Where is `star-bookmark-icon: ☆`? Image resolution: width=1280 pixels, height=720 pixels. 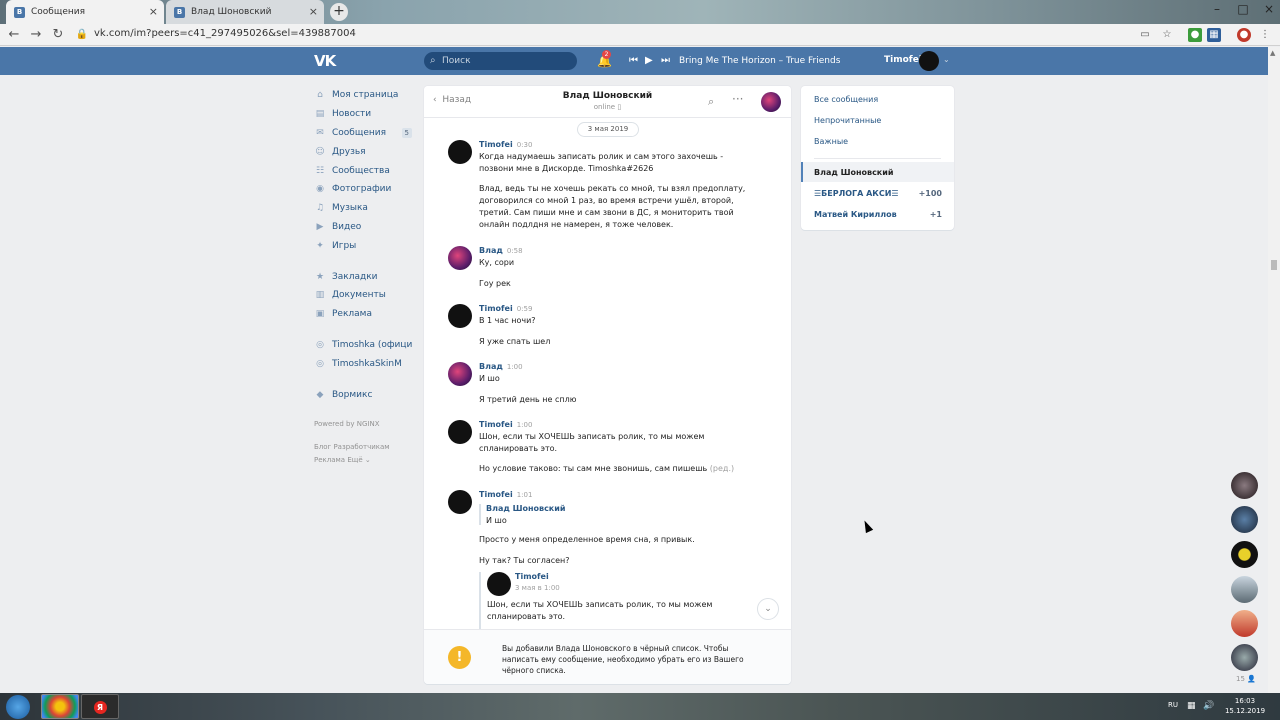
star-bookmark-icon: ☆ is located at coordinates (1167, 35).